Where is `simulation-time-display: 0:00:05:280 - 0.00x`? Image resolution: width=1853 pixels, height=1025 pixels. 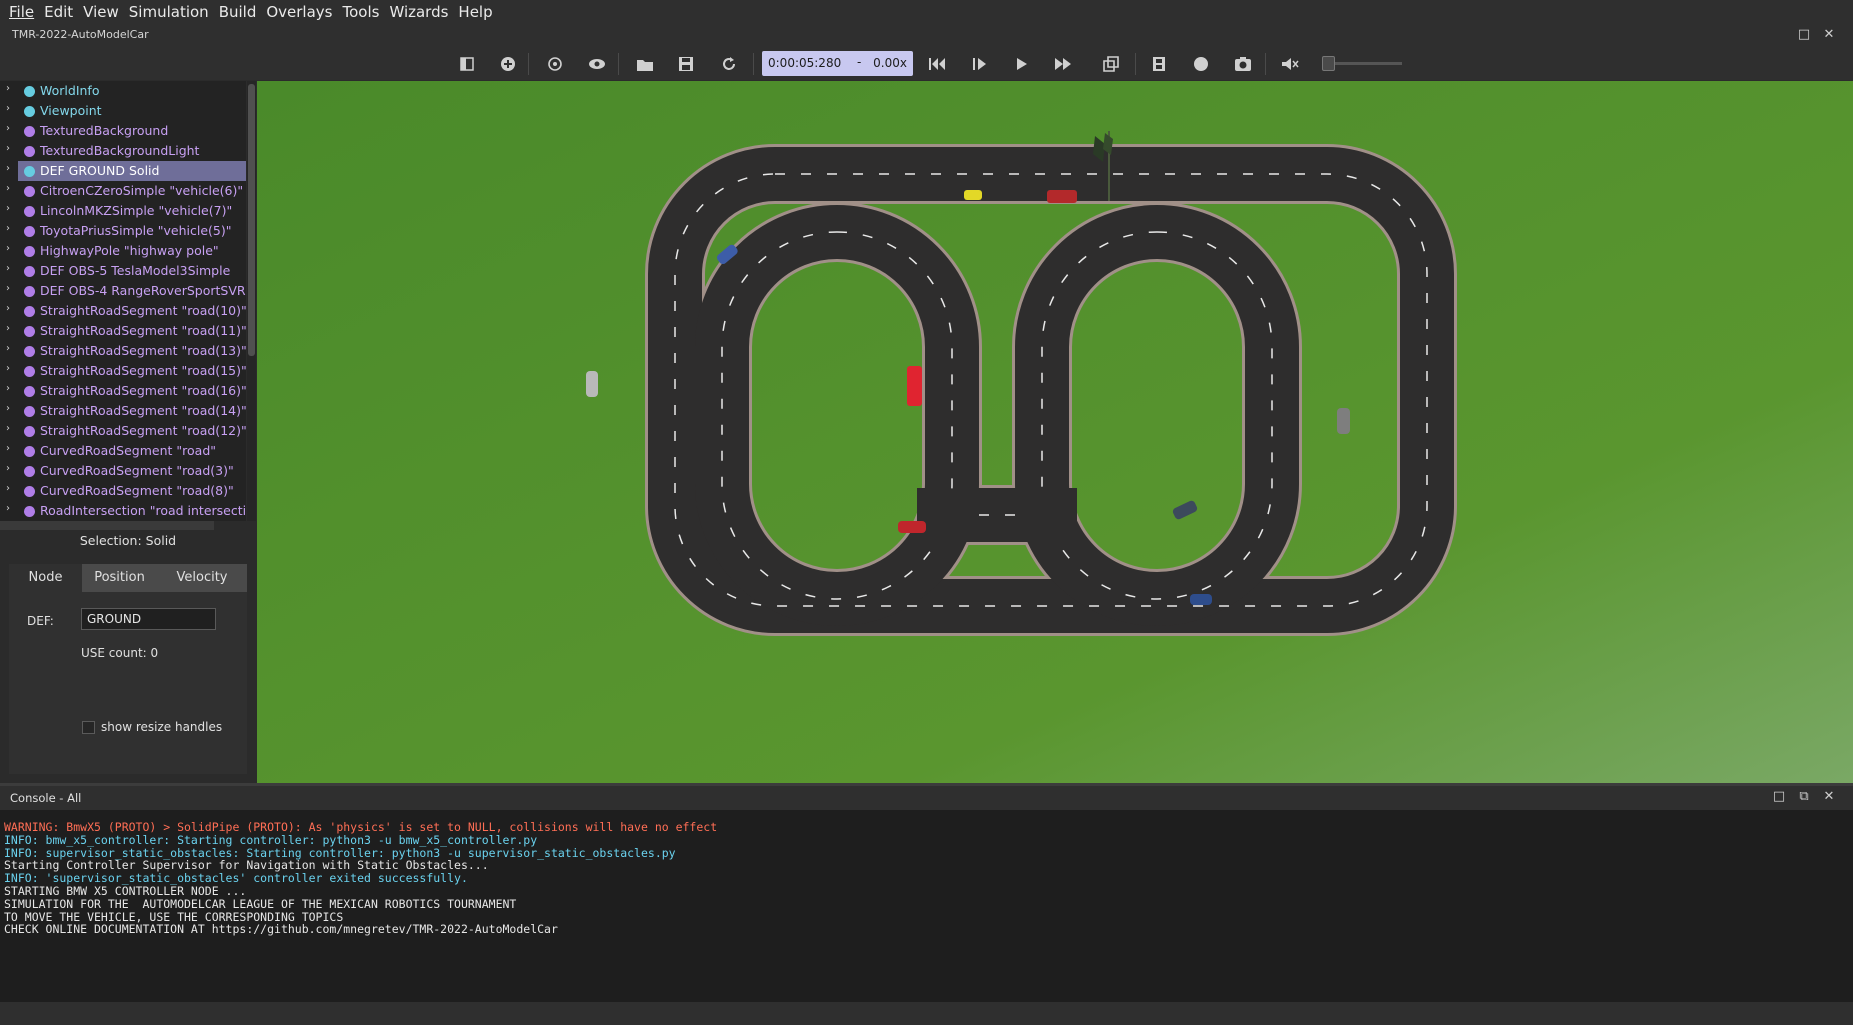 simulation-time-display: 0:00:05:280 - 0.00x is located at coordinates (837, 63).